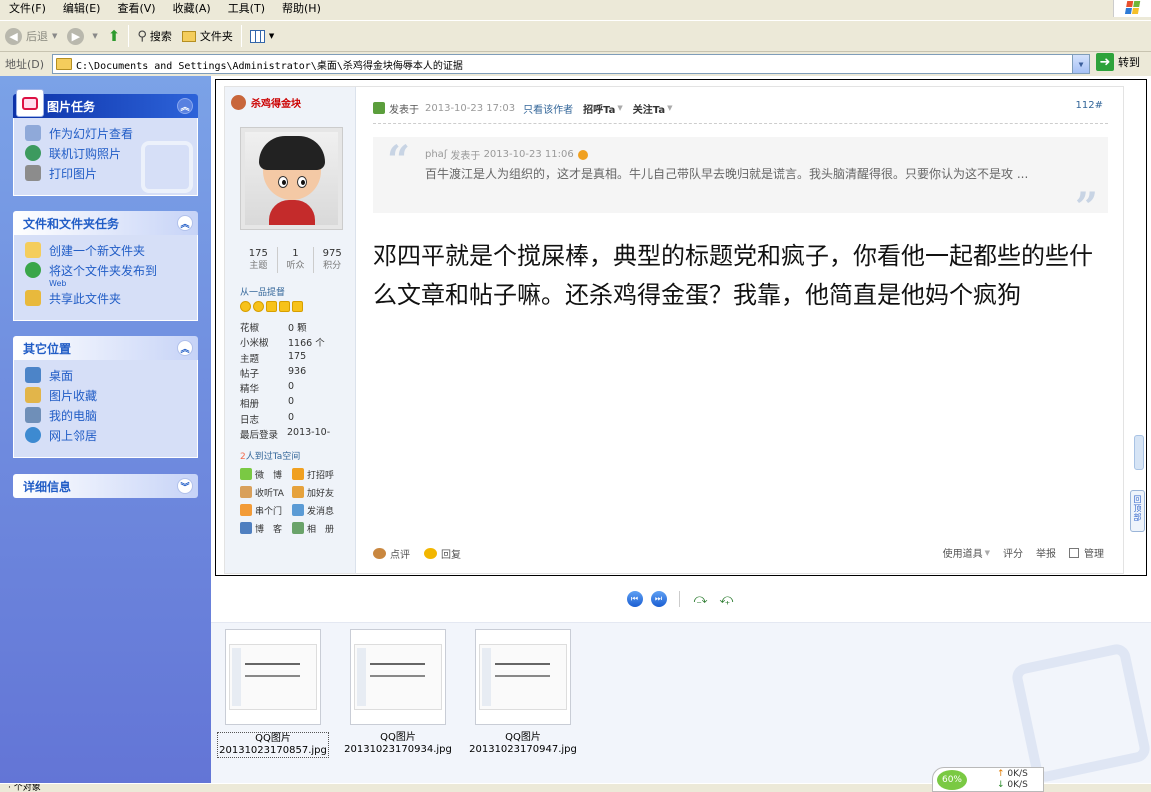 This screenshot has height=792, width=1151. What do you see at coordinates (1139, 452) in the screenshot?
I see `page-scrollbar-thumb` at bounding box center [1139, 452].